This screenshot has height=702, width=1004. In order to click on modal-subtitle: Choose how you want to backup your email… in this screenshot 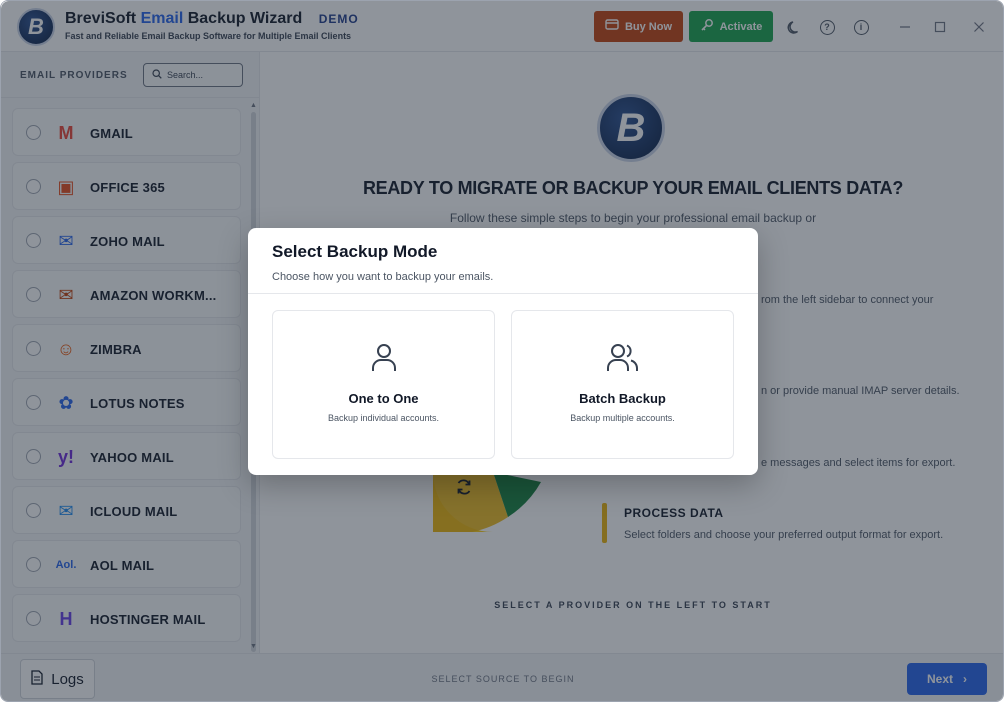, I will do `click(383, 277)`.